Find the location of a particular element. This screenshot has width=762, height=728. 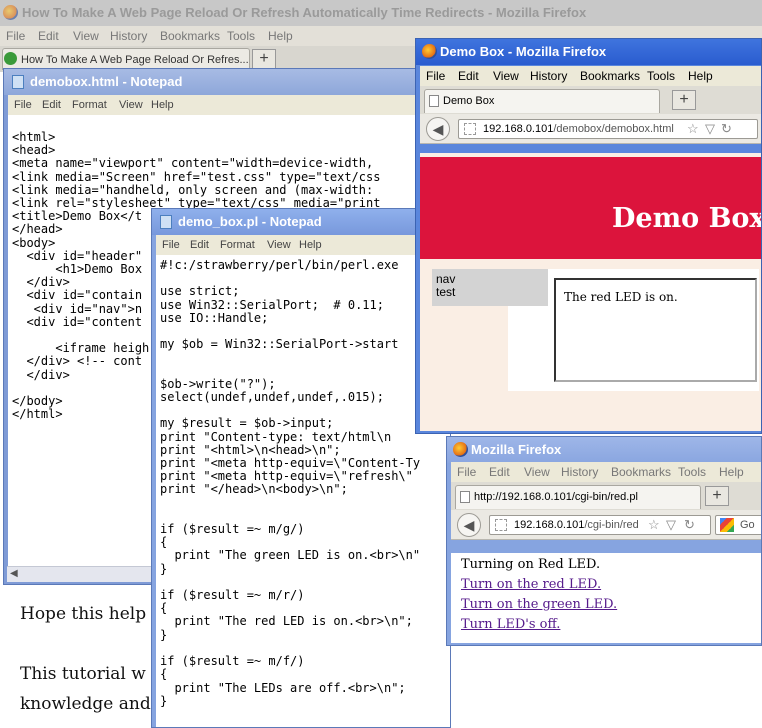

browser-tabbar: Demo Box + is located at coordinates (590, 100).